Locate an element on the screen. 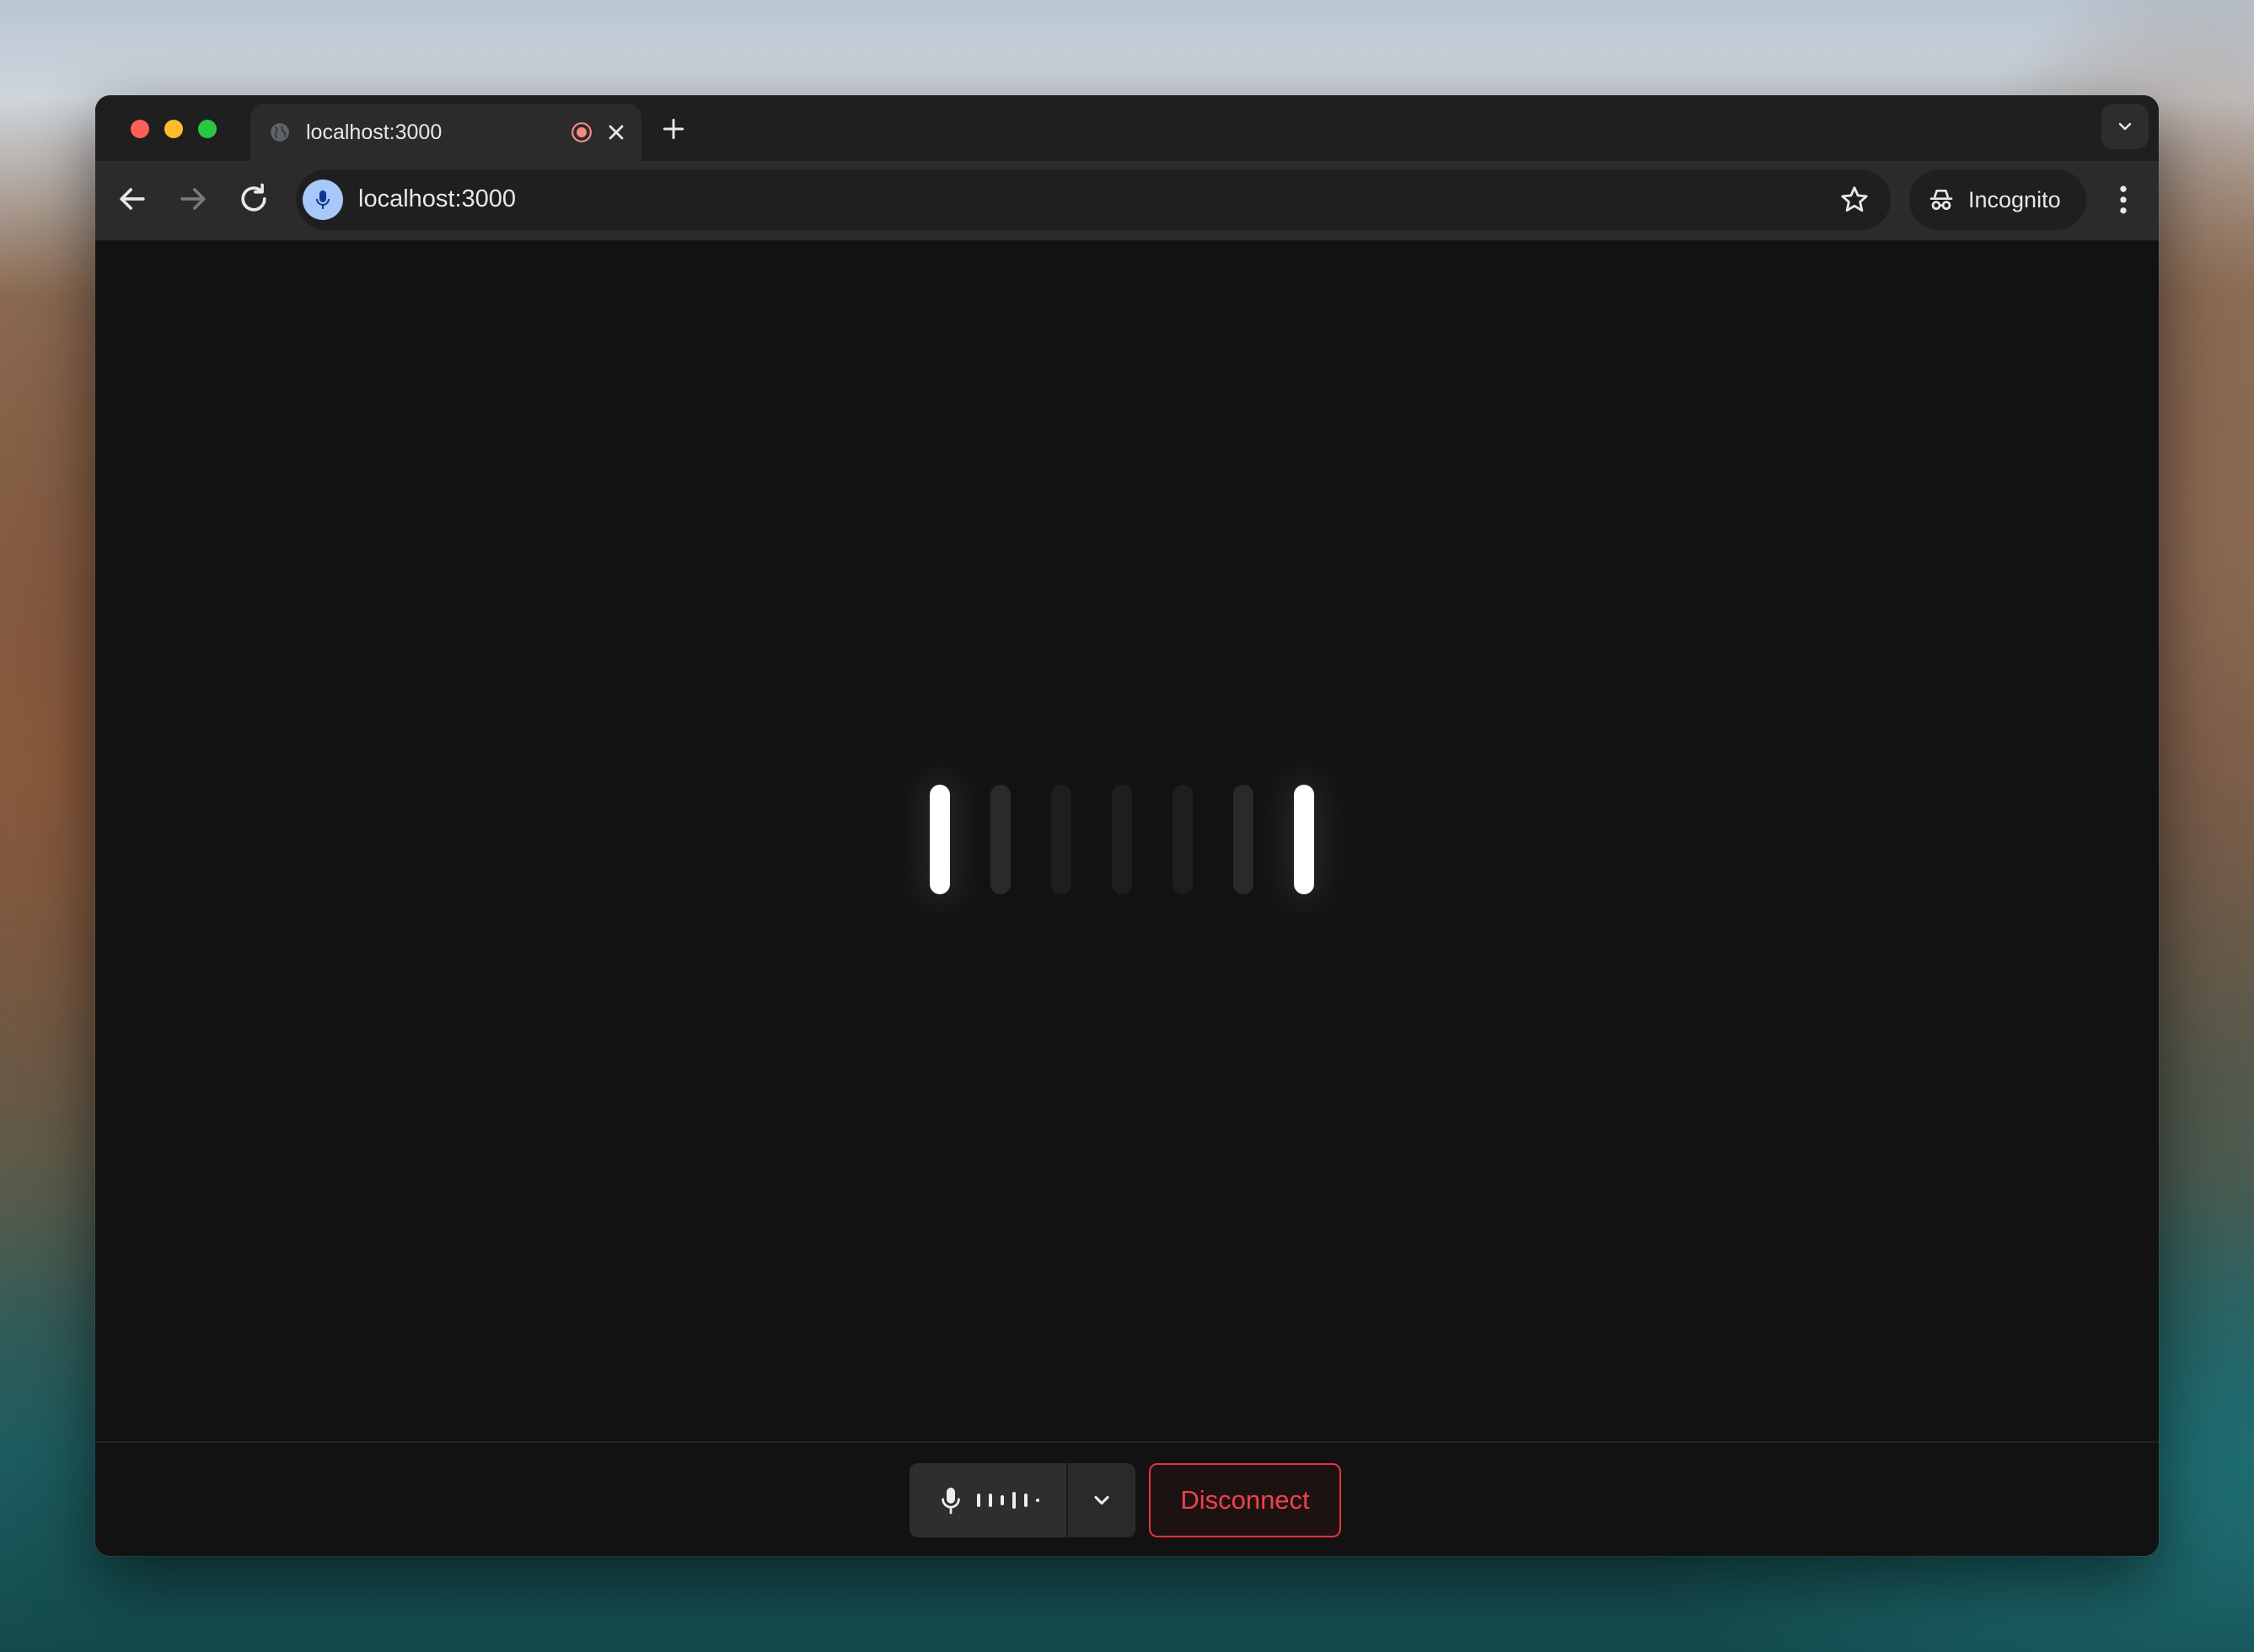  microphone-device-dropdown is located at coordinates (1101, 1500).